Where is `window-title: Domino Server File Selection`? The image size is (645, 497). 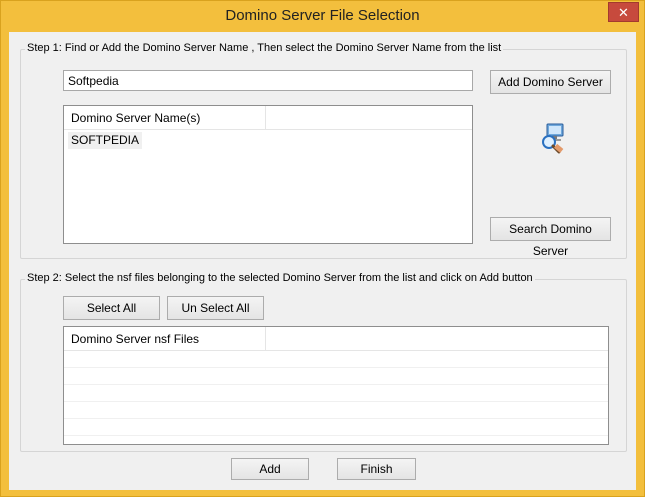
window-title: Domino Server File Selection is located at coordinates (322, 15).